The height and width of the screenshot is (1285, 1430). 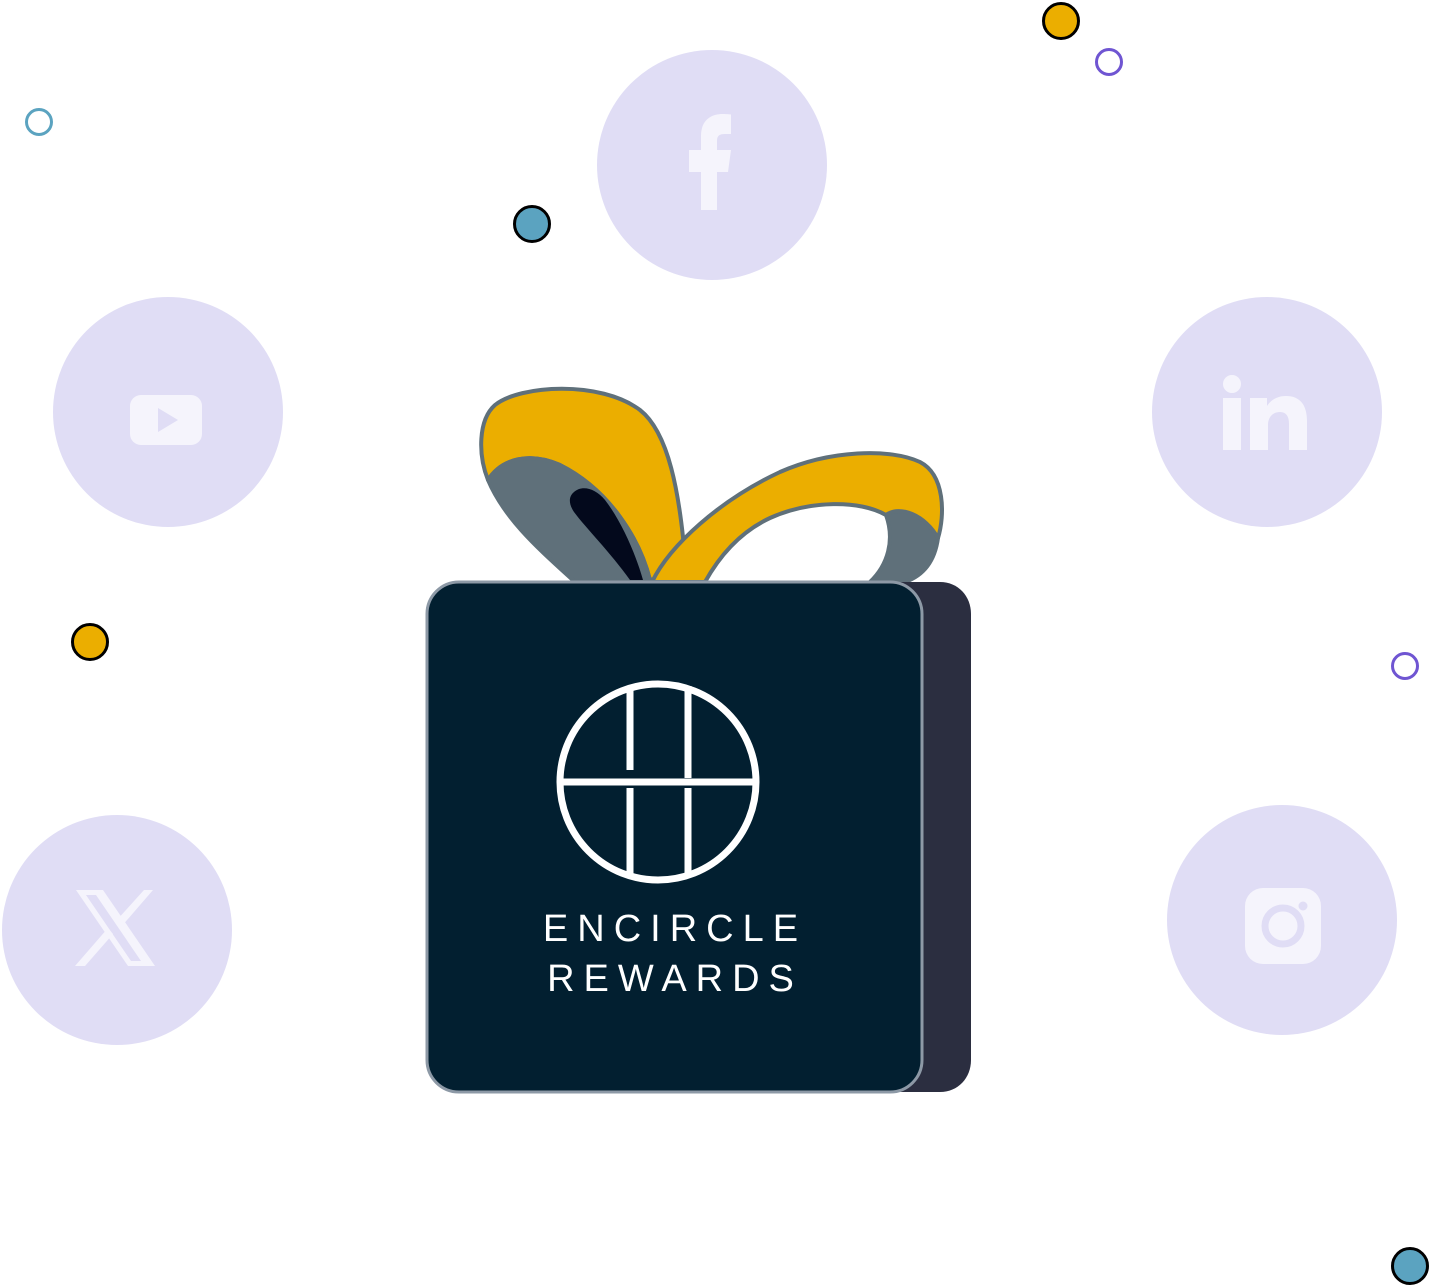 What do you see at coordinates (675, 979) in the screenshot?
I see `brand-name-line2: REWARDS` at bounding box center [675, 979].